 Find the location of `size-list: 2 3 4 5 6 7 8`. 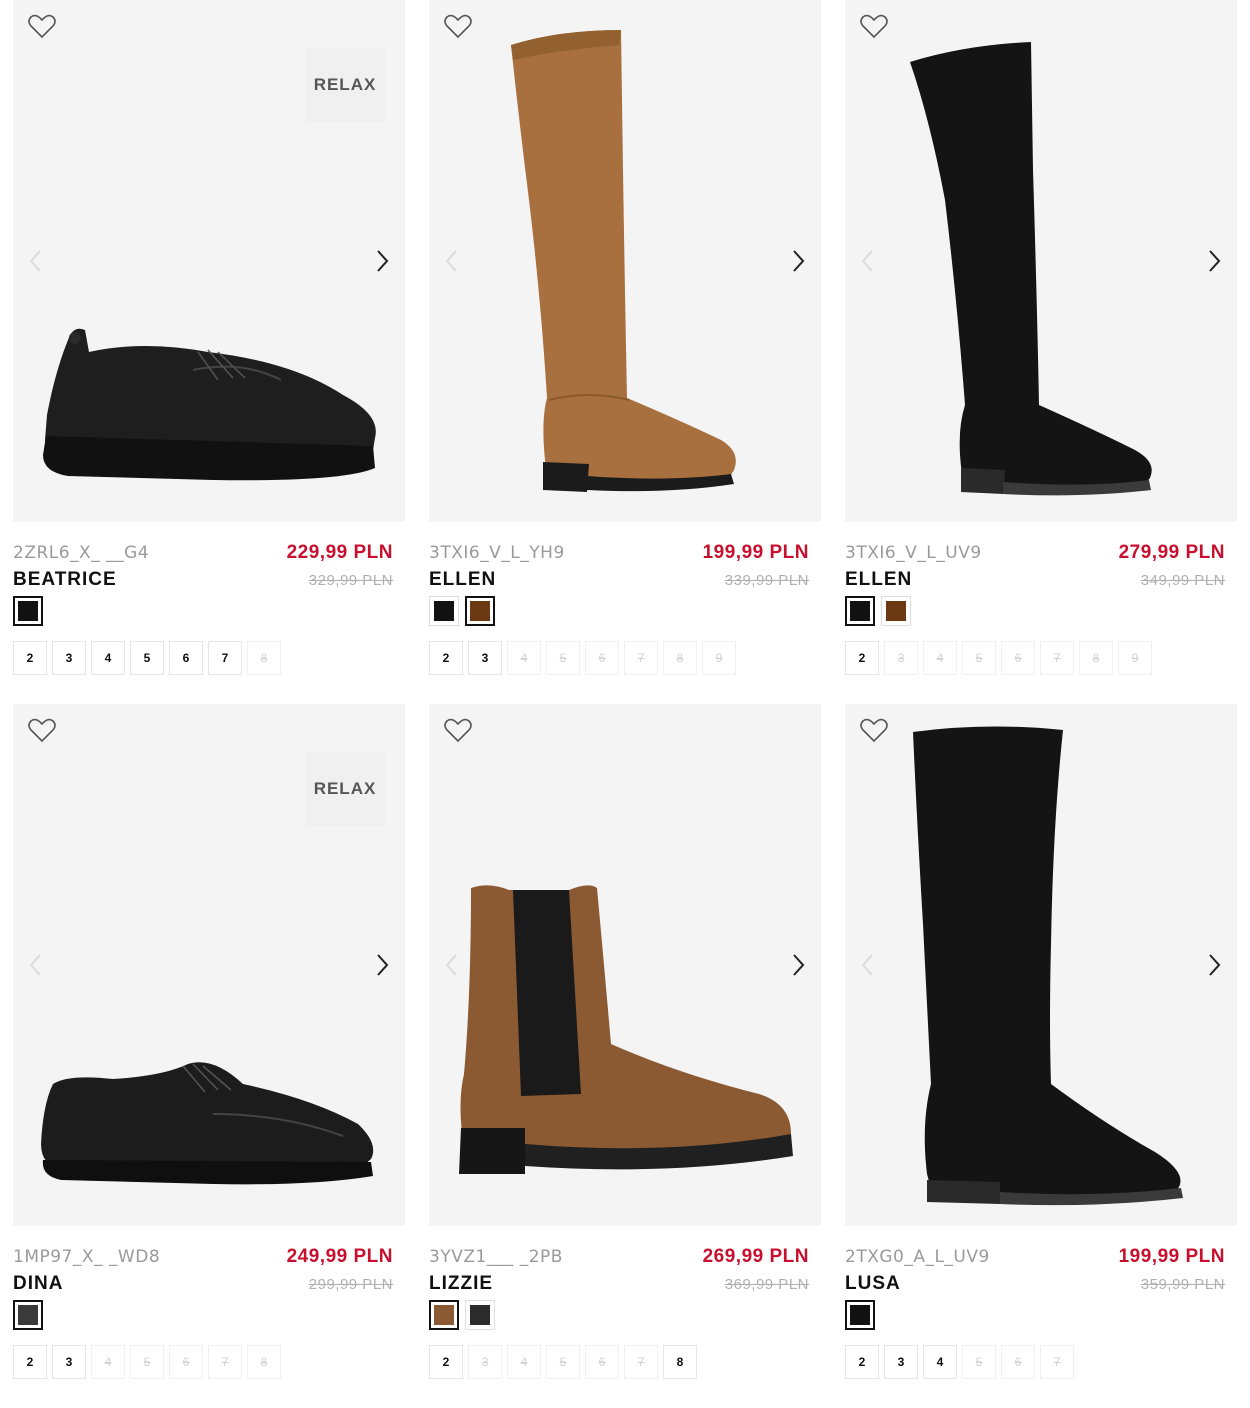

size-list: 2 3 4 5 6 7 8 is located at coordinates (563, 1362).